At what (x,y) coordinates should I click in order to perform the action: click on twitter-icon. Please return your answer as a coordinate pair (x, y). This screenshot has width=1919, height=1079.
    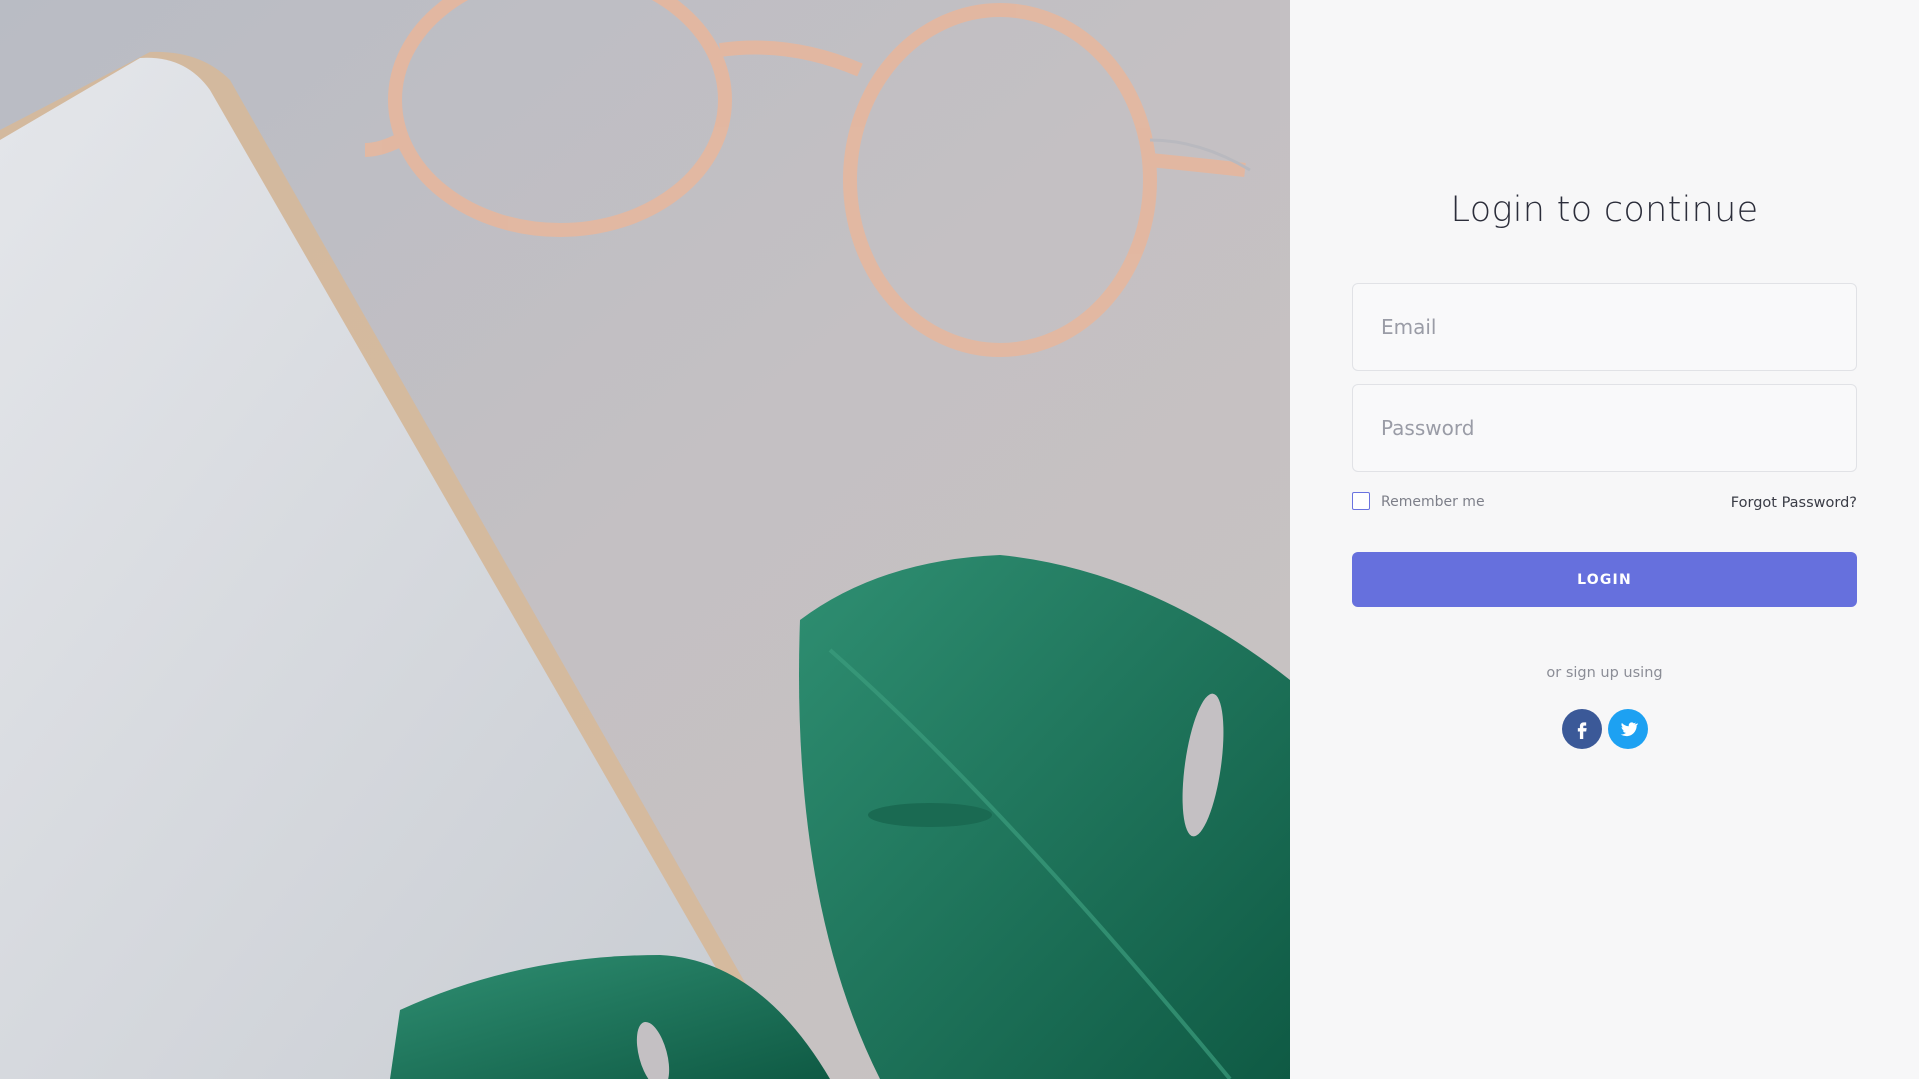
    Looking at the image, I should click on (1629, 729).